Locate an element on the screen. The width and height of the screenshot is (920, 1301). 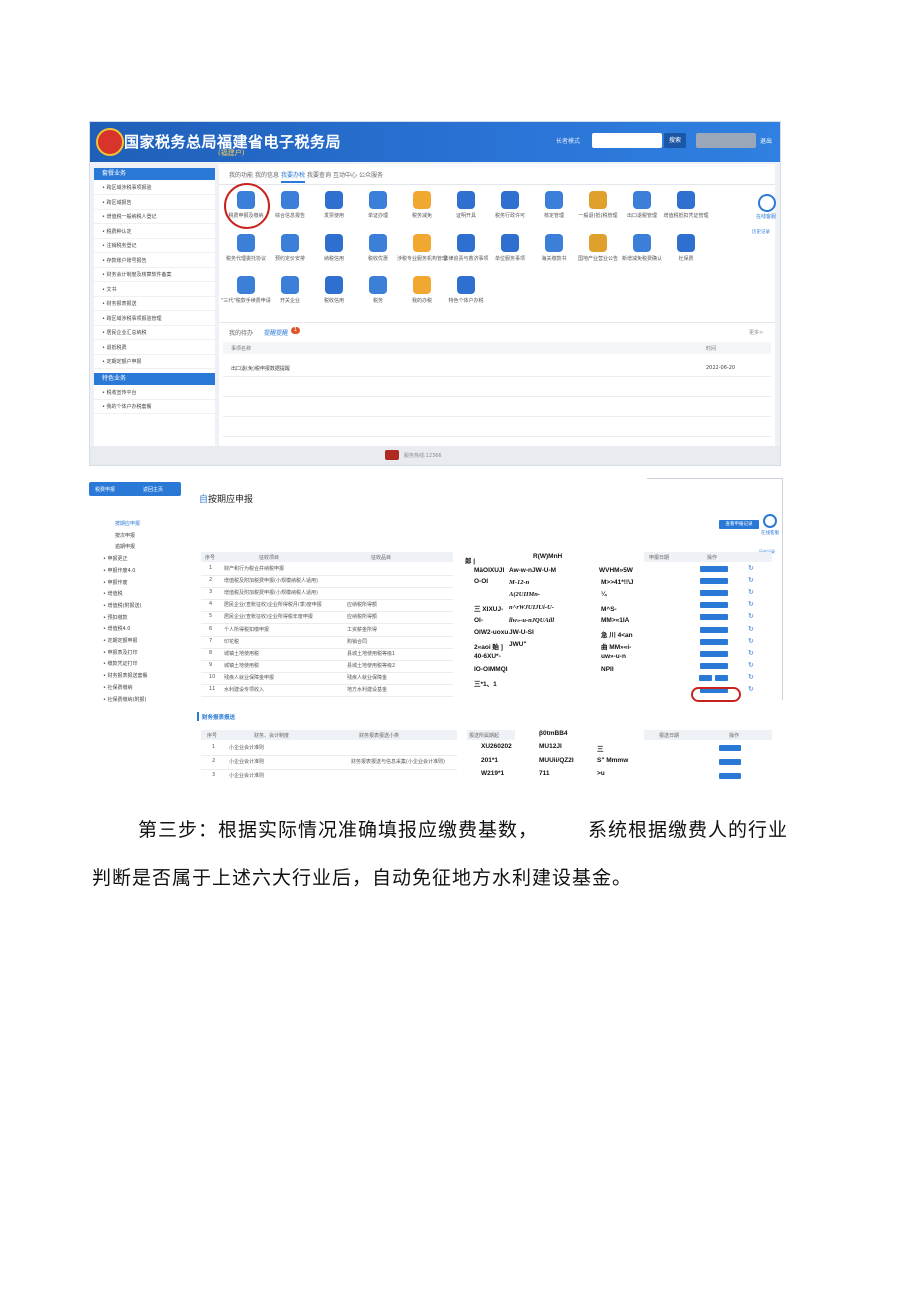
declaration-menu-item: • 申报更正 is located at coordinates (115, 558).